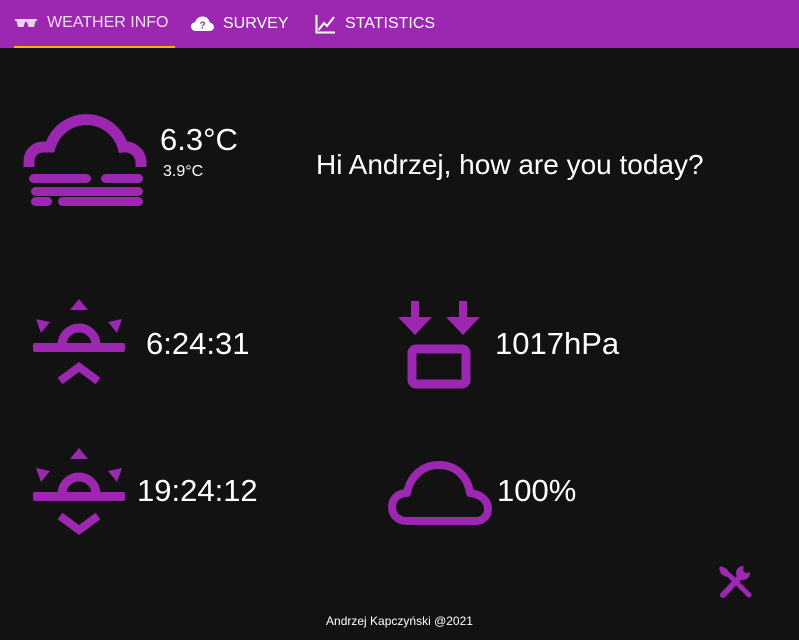 The height and width of the screenshot is (640, 799). What do you see at coordinates (537, 490) in the screenshot?
I see `cloudiness-value: 100%` at bounding box center [537, 490].